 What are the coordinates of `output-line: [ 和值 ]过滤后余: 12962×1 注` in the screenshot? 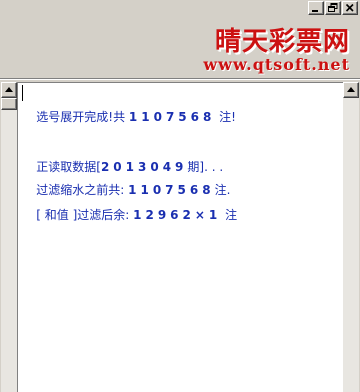 It's located at (137, 215).